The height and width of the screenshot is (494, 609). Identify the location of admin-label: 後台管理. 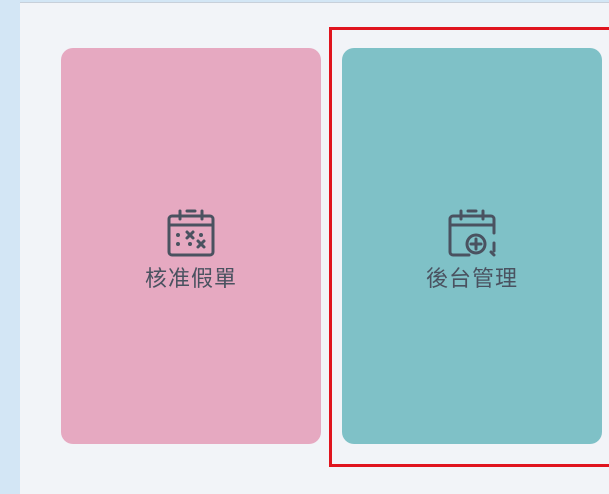
(471, 279).